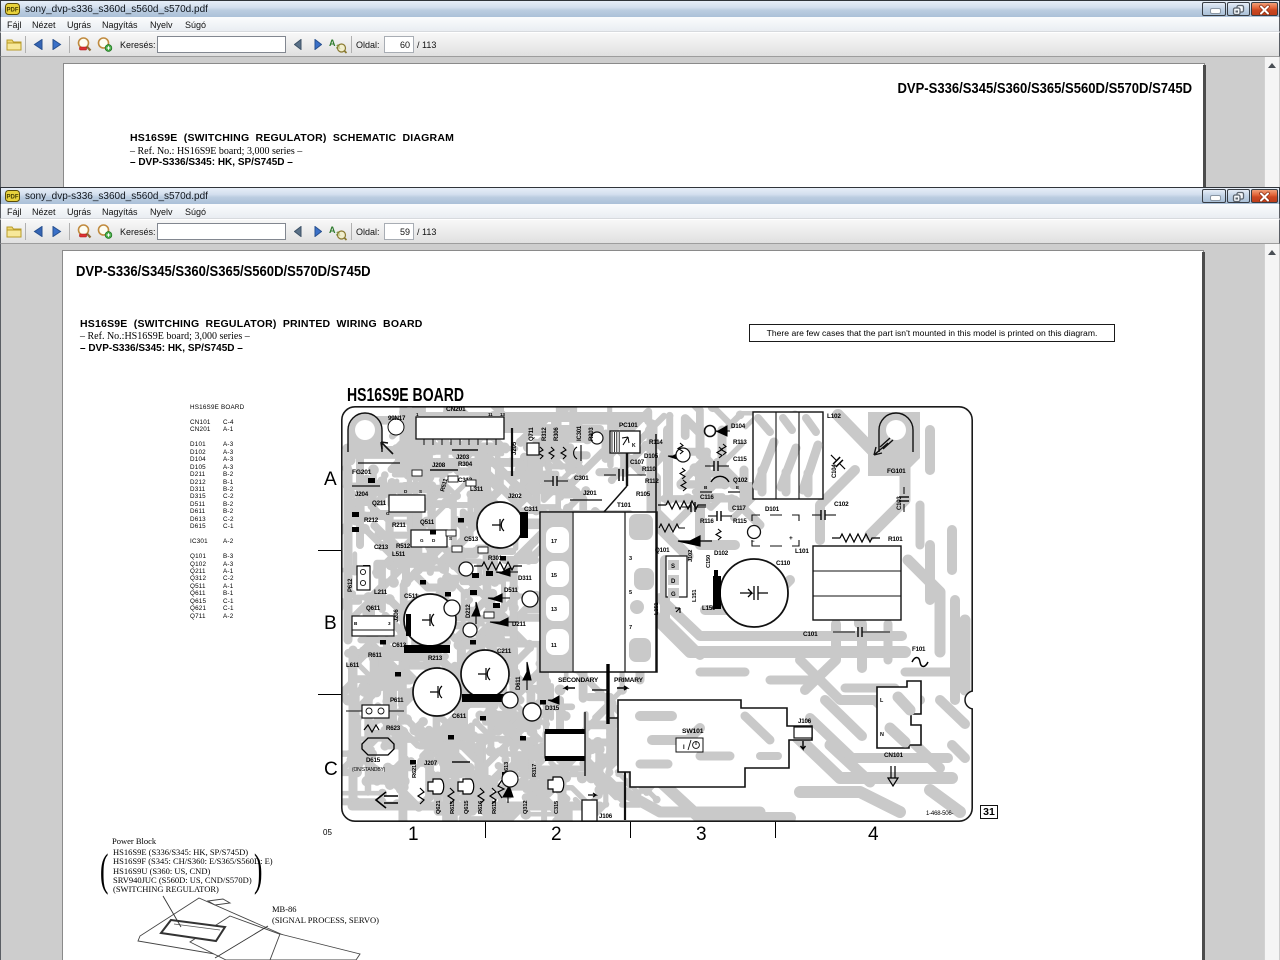 This screenshot has width=1280, height=960. I want to click on svg-text: L211, so click(381, 592).